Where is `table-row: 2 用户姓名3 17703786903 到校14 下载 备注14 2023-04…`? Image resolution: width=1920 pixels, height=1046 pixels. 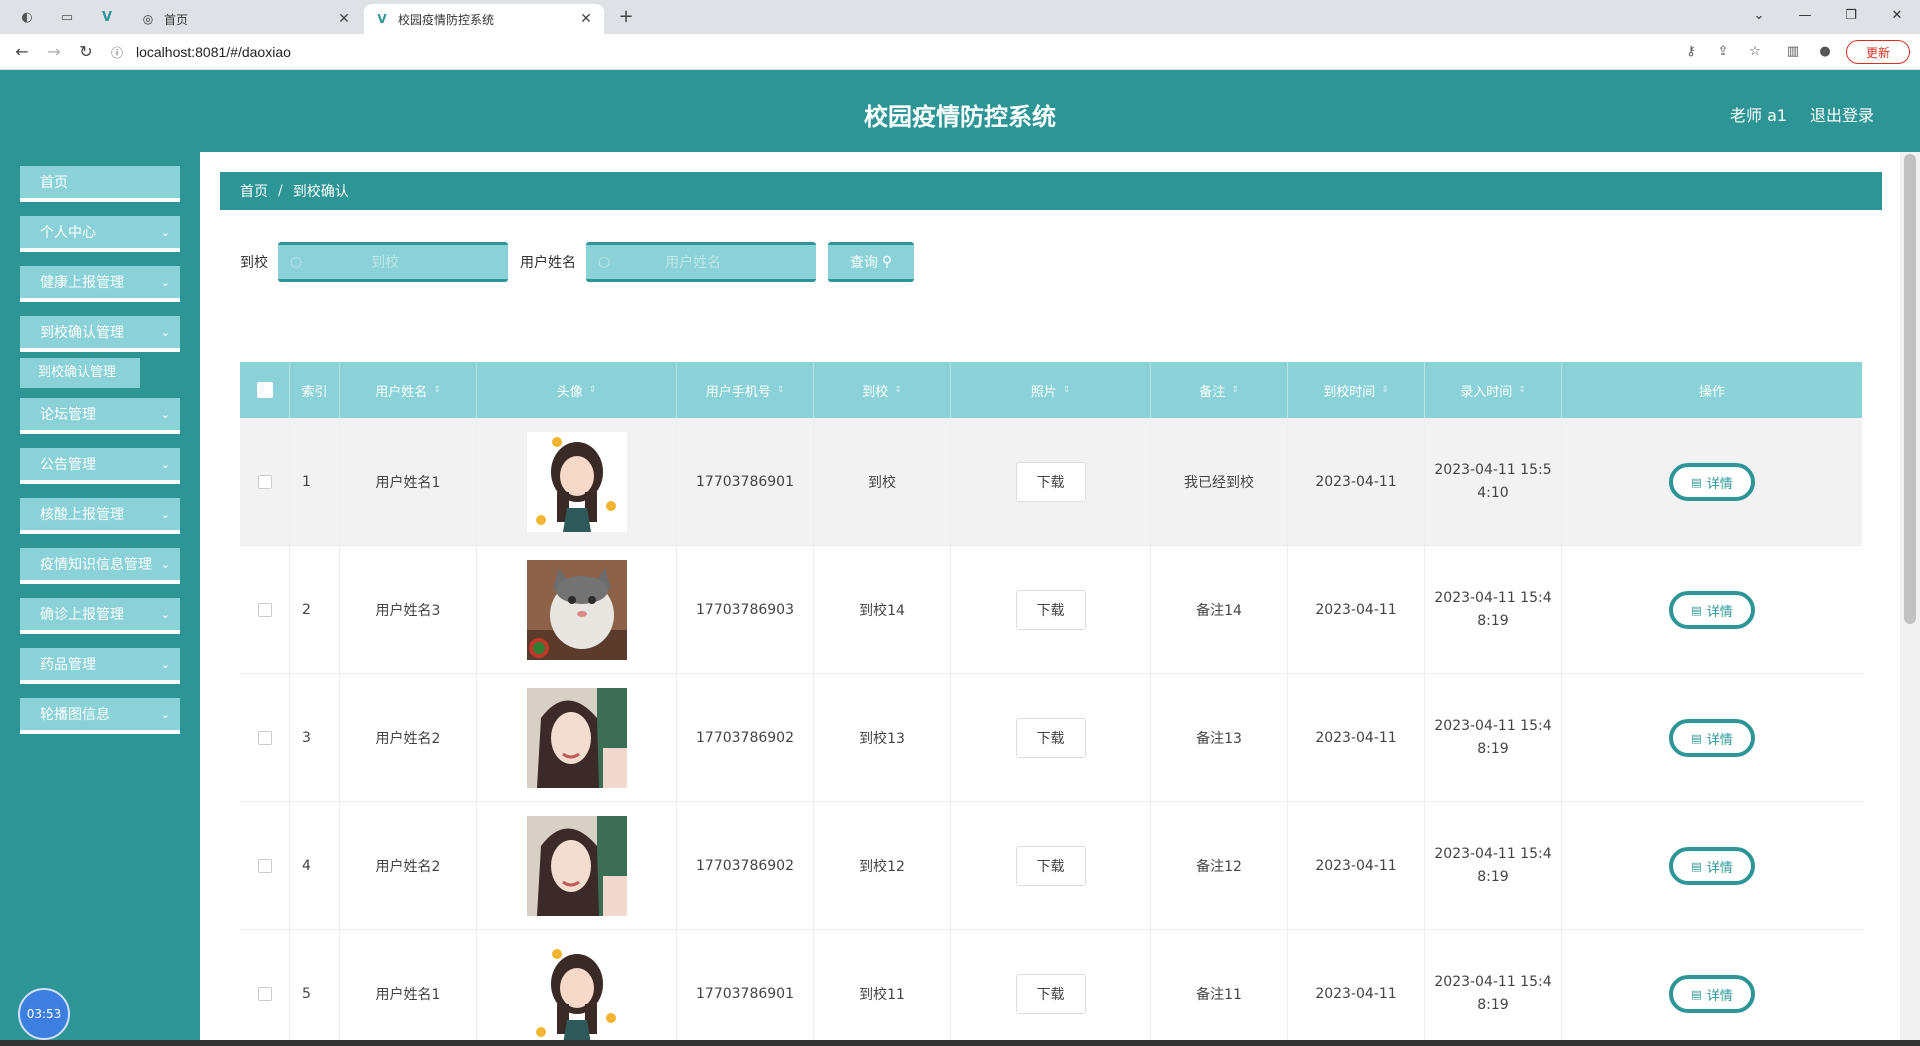 table-row: 2 用户姓名3 17703786903 到校14 下载 备注14 2023-04… is located at coordinates (1051, 610).